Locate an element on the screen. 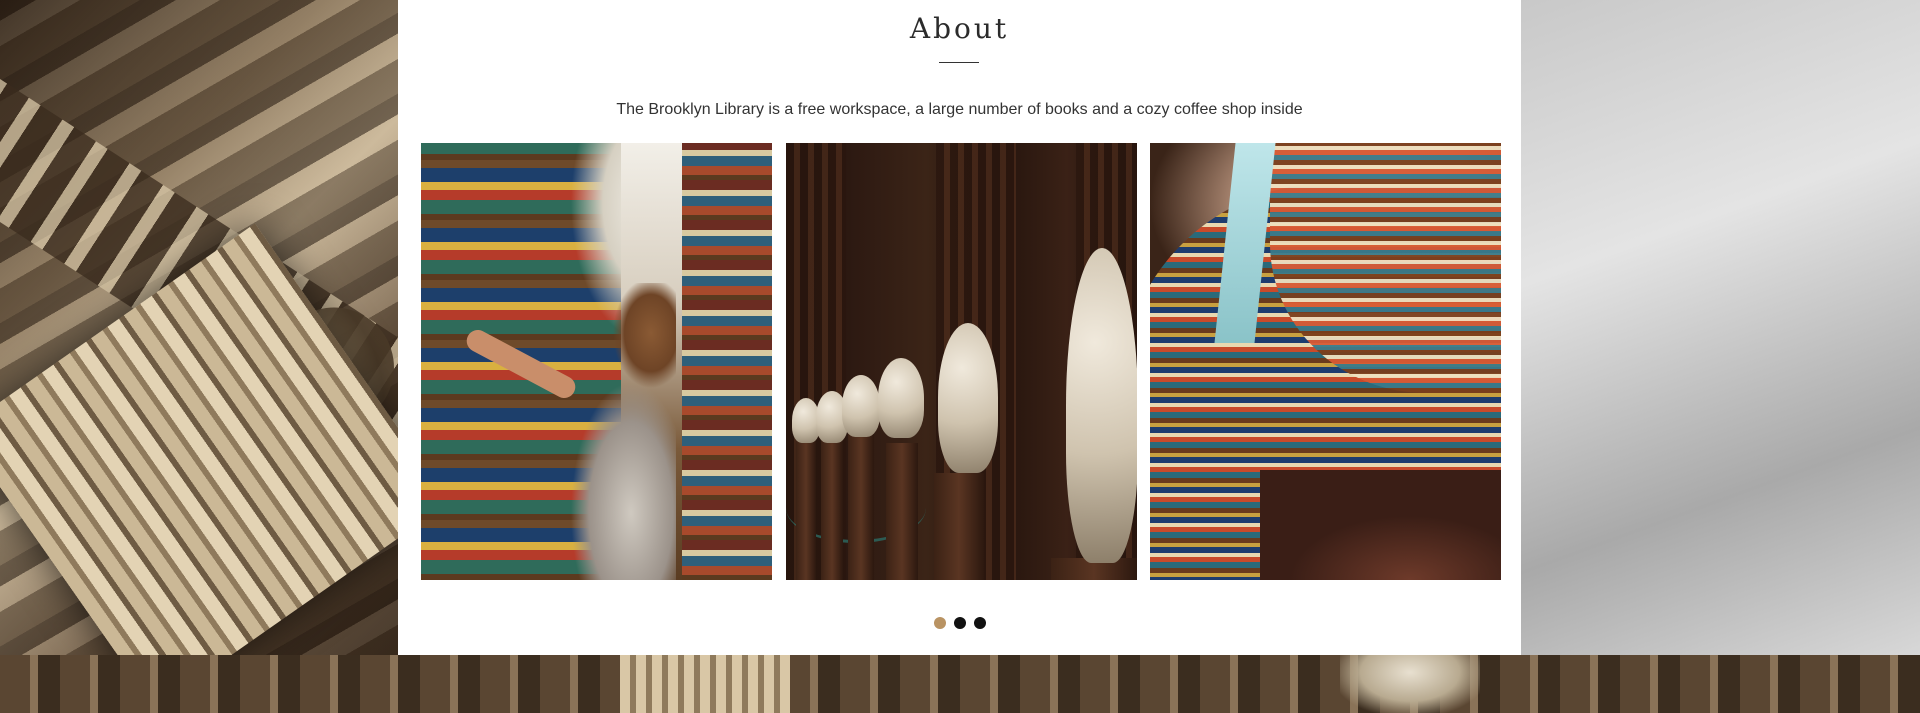  woman-figure is located at coordinates (611, 431).